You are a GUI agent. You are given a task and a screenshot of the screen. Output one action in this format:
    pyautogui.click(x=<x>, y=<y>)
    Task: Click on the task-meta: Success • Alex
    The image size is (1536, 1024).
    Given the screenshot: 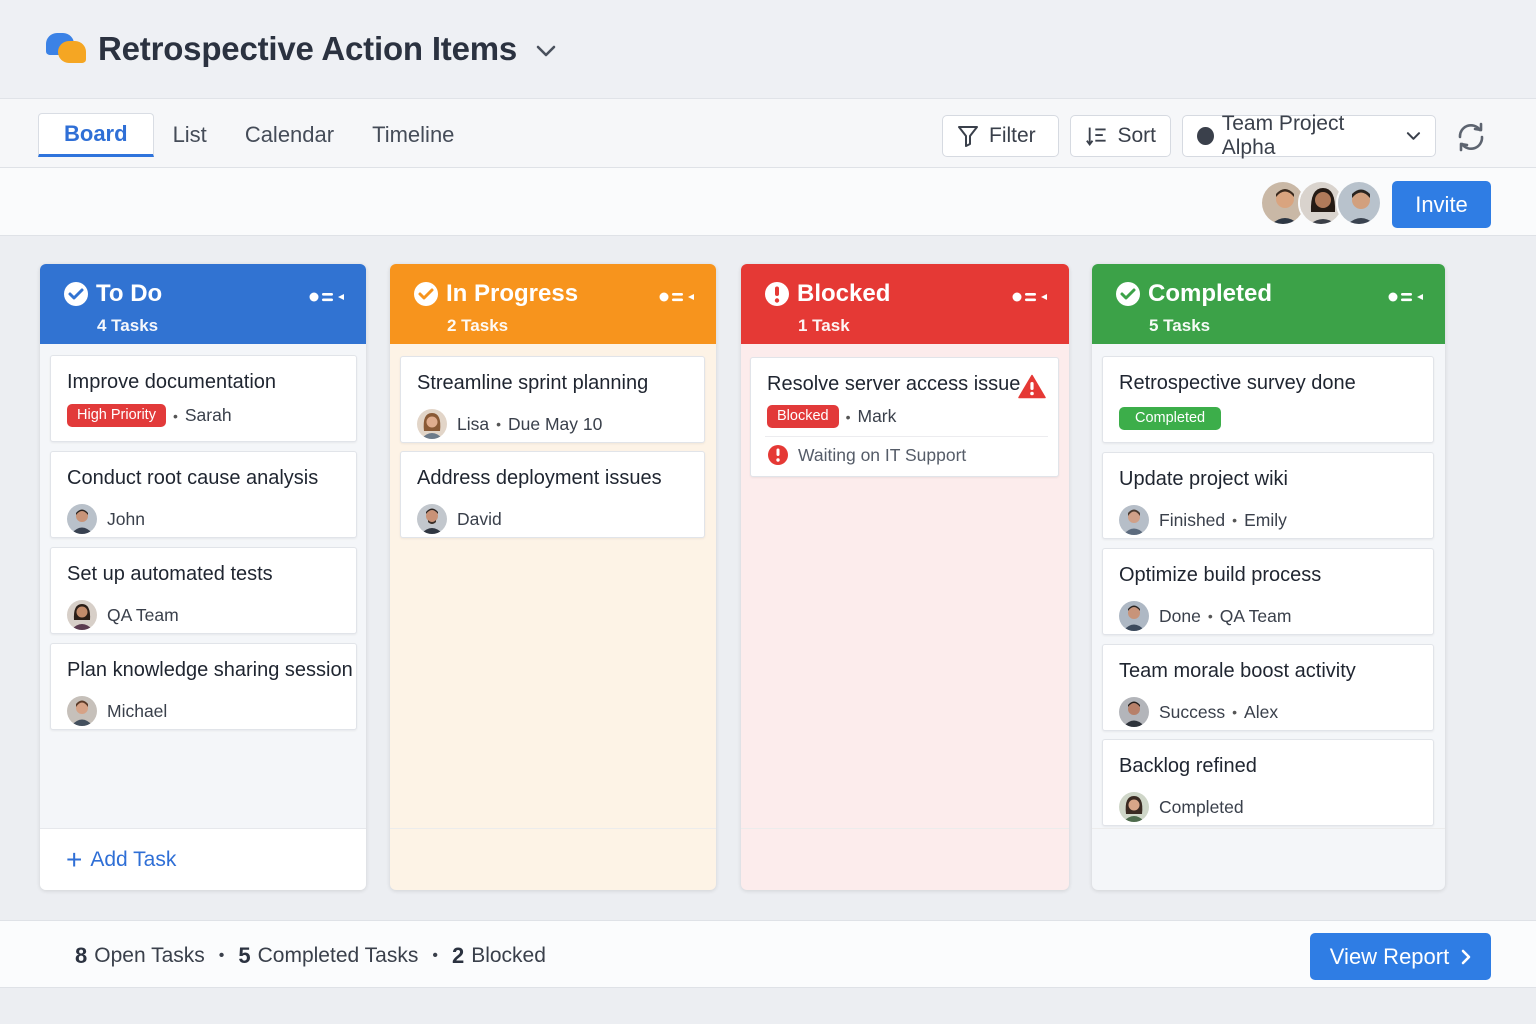 What is the action you would take?
    pyautogui.click(x=1198, y=712)
    